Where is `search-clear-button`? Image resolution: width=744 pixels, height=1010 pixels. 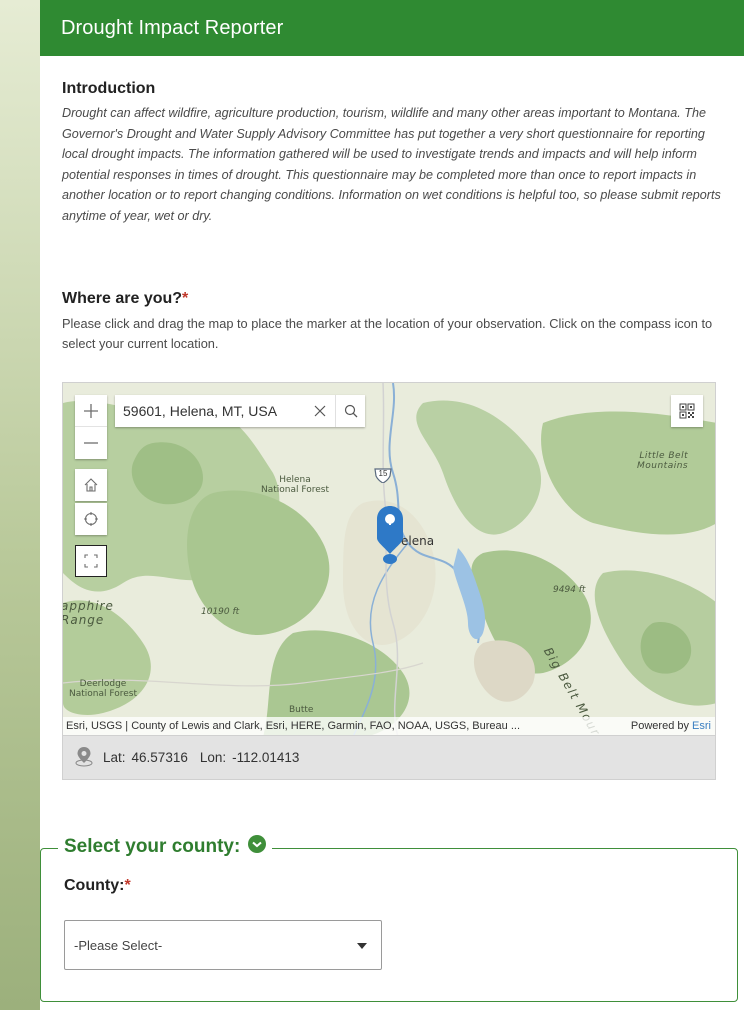 search-clear-button is located at coordinates (320, 411).